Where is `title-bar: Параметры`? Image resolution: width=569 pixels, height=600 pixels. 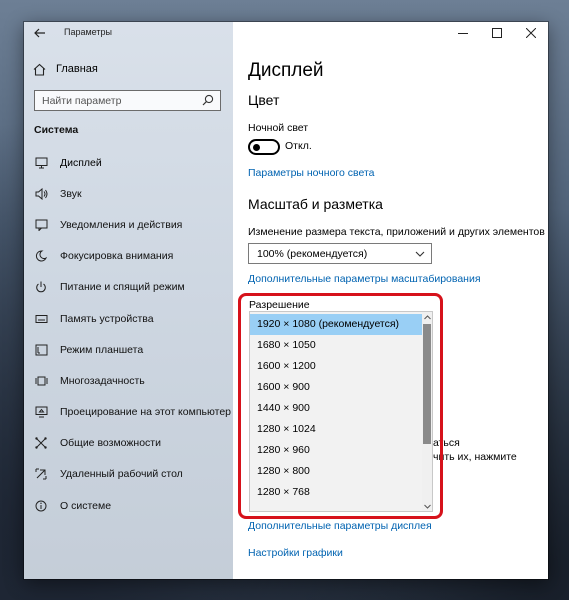
title-bar: Параметры is located at coordinates (128, 33).